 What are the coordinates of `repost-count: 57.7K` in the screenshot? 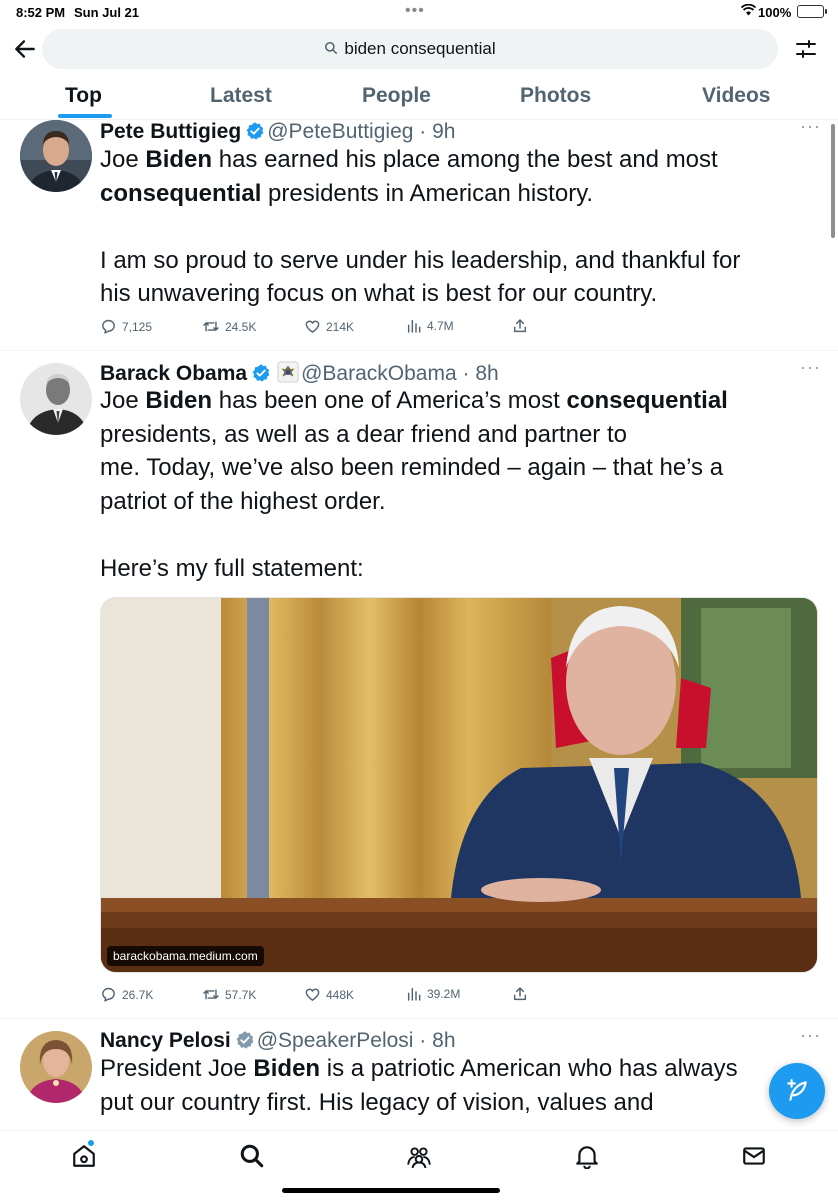 It's located at (241, 994).